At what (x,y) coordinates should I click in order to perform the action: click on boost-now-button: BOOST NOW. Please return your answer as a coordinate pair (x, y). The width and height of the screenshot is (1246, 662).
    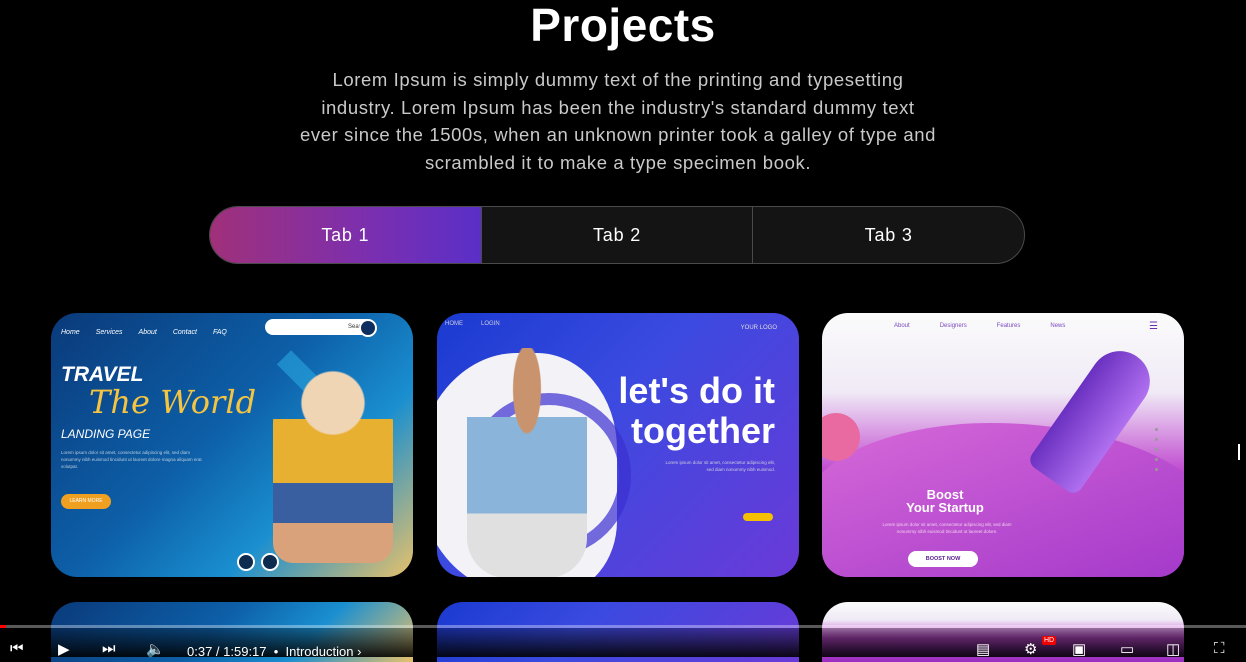
    Looking at the image, I should click on (943, 559).